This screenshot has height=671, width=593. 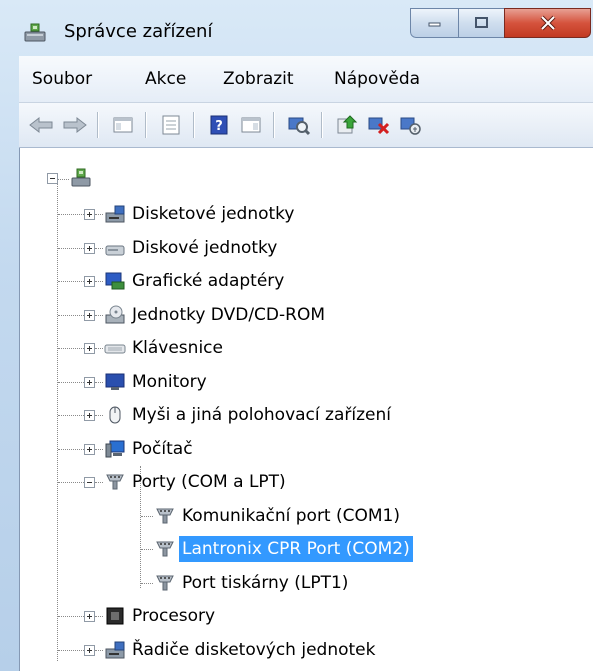 I want to click on tree-item: Řadiče disketových jednotek, so click(x=241, y=650).